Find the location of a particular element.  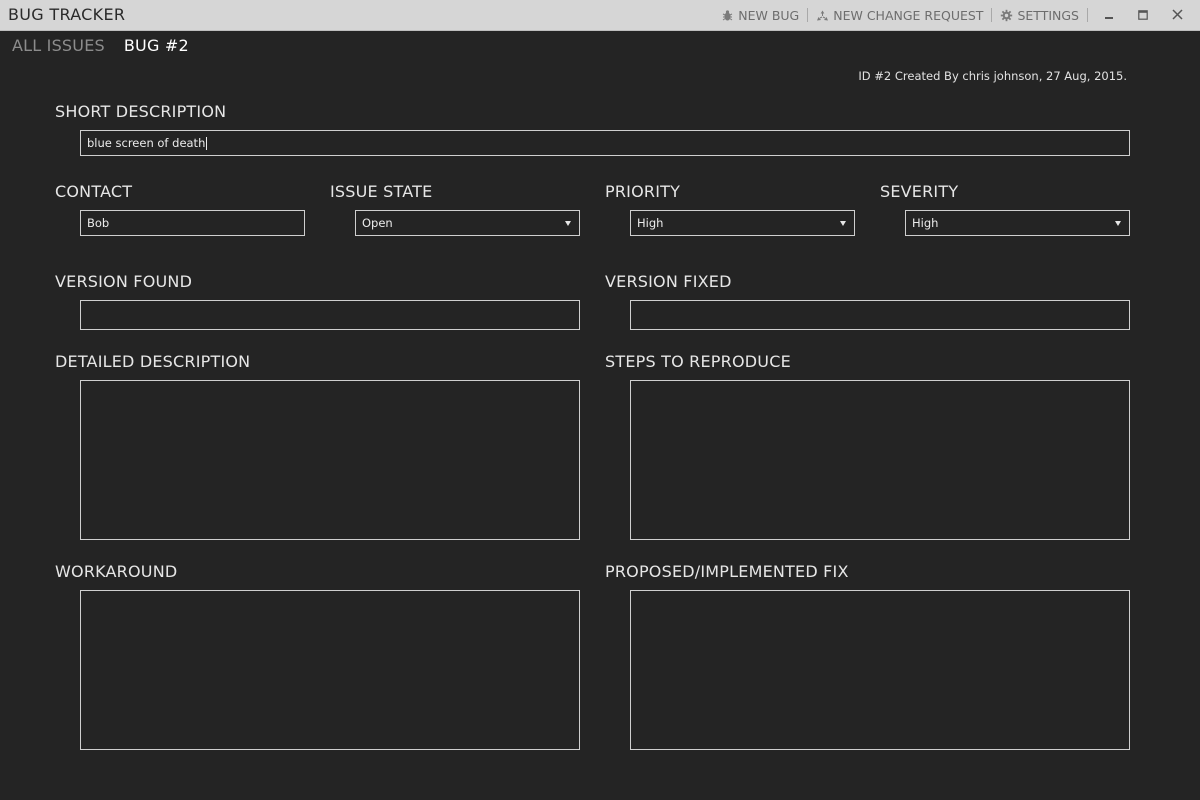

title-bar-actions: NEW BUG NEW CHANGE REQUEST SETTINGS is located at coordinates (955, 15).